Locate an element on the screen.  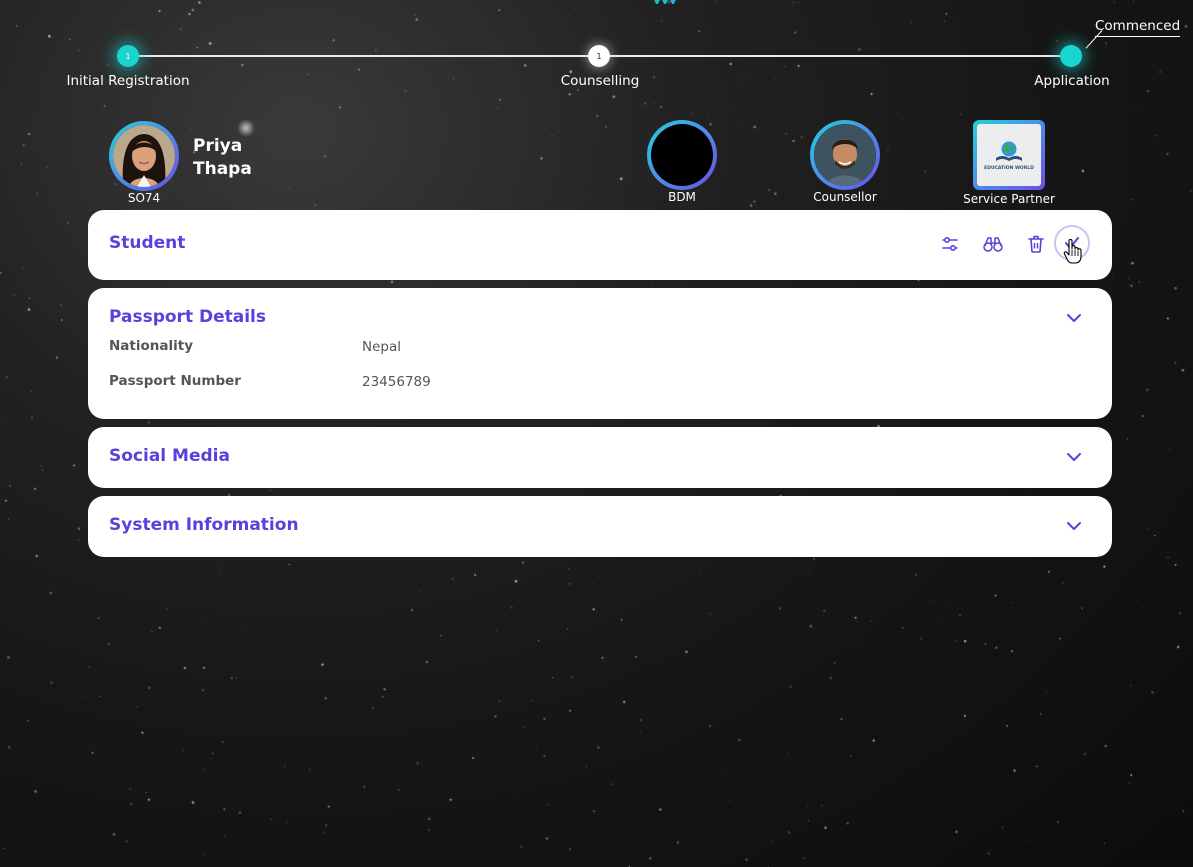
student-photo-icon is located at coordinates (144, 156).